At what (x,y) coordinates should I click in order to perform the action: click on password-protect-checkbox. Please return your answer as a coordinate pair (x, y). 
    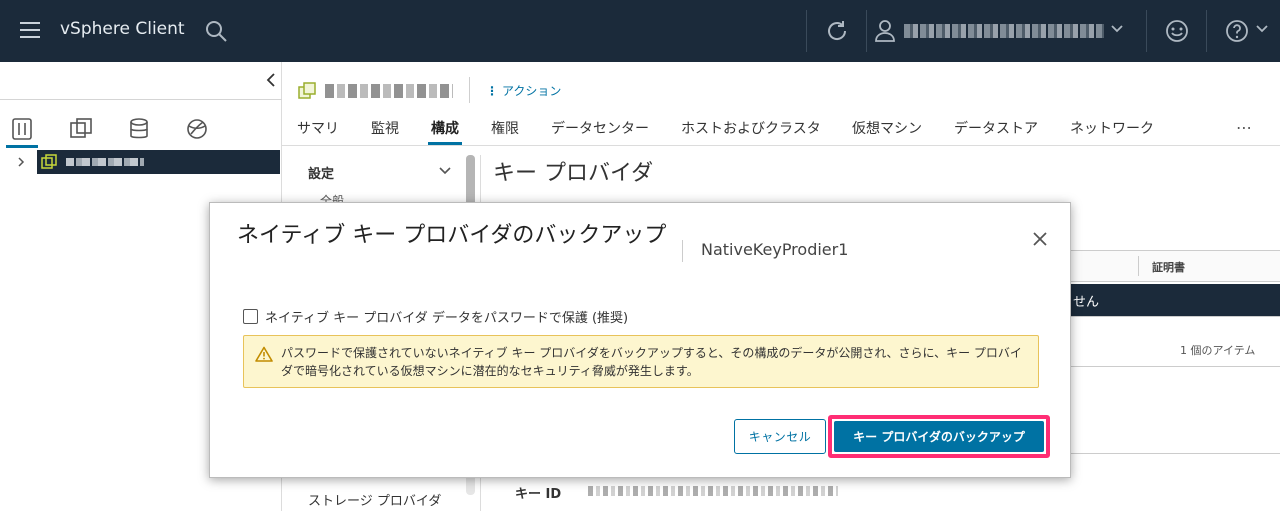
    Looking at the image, I should click on (250, 316).